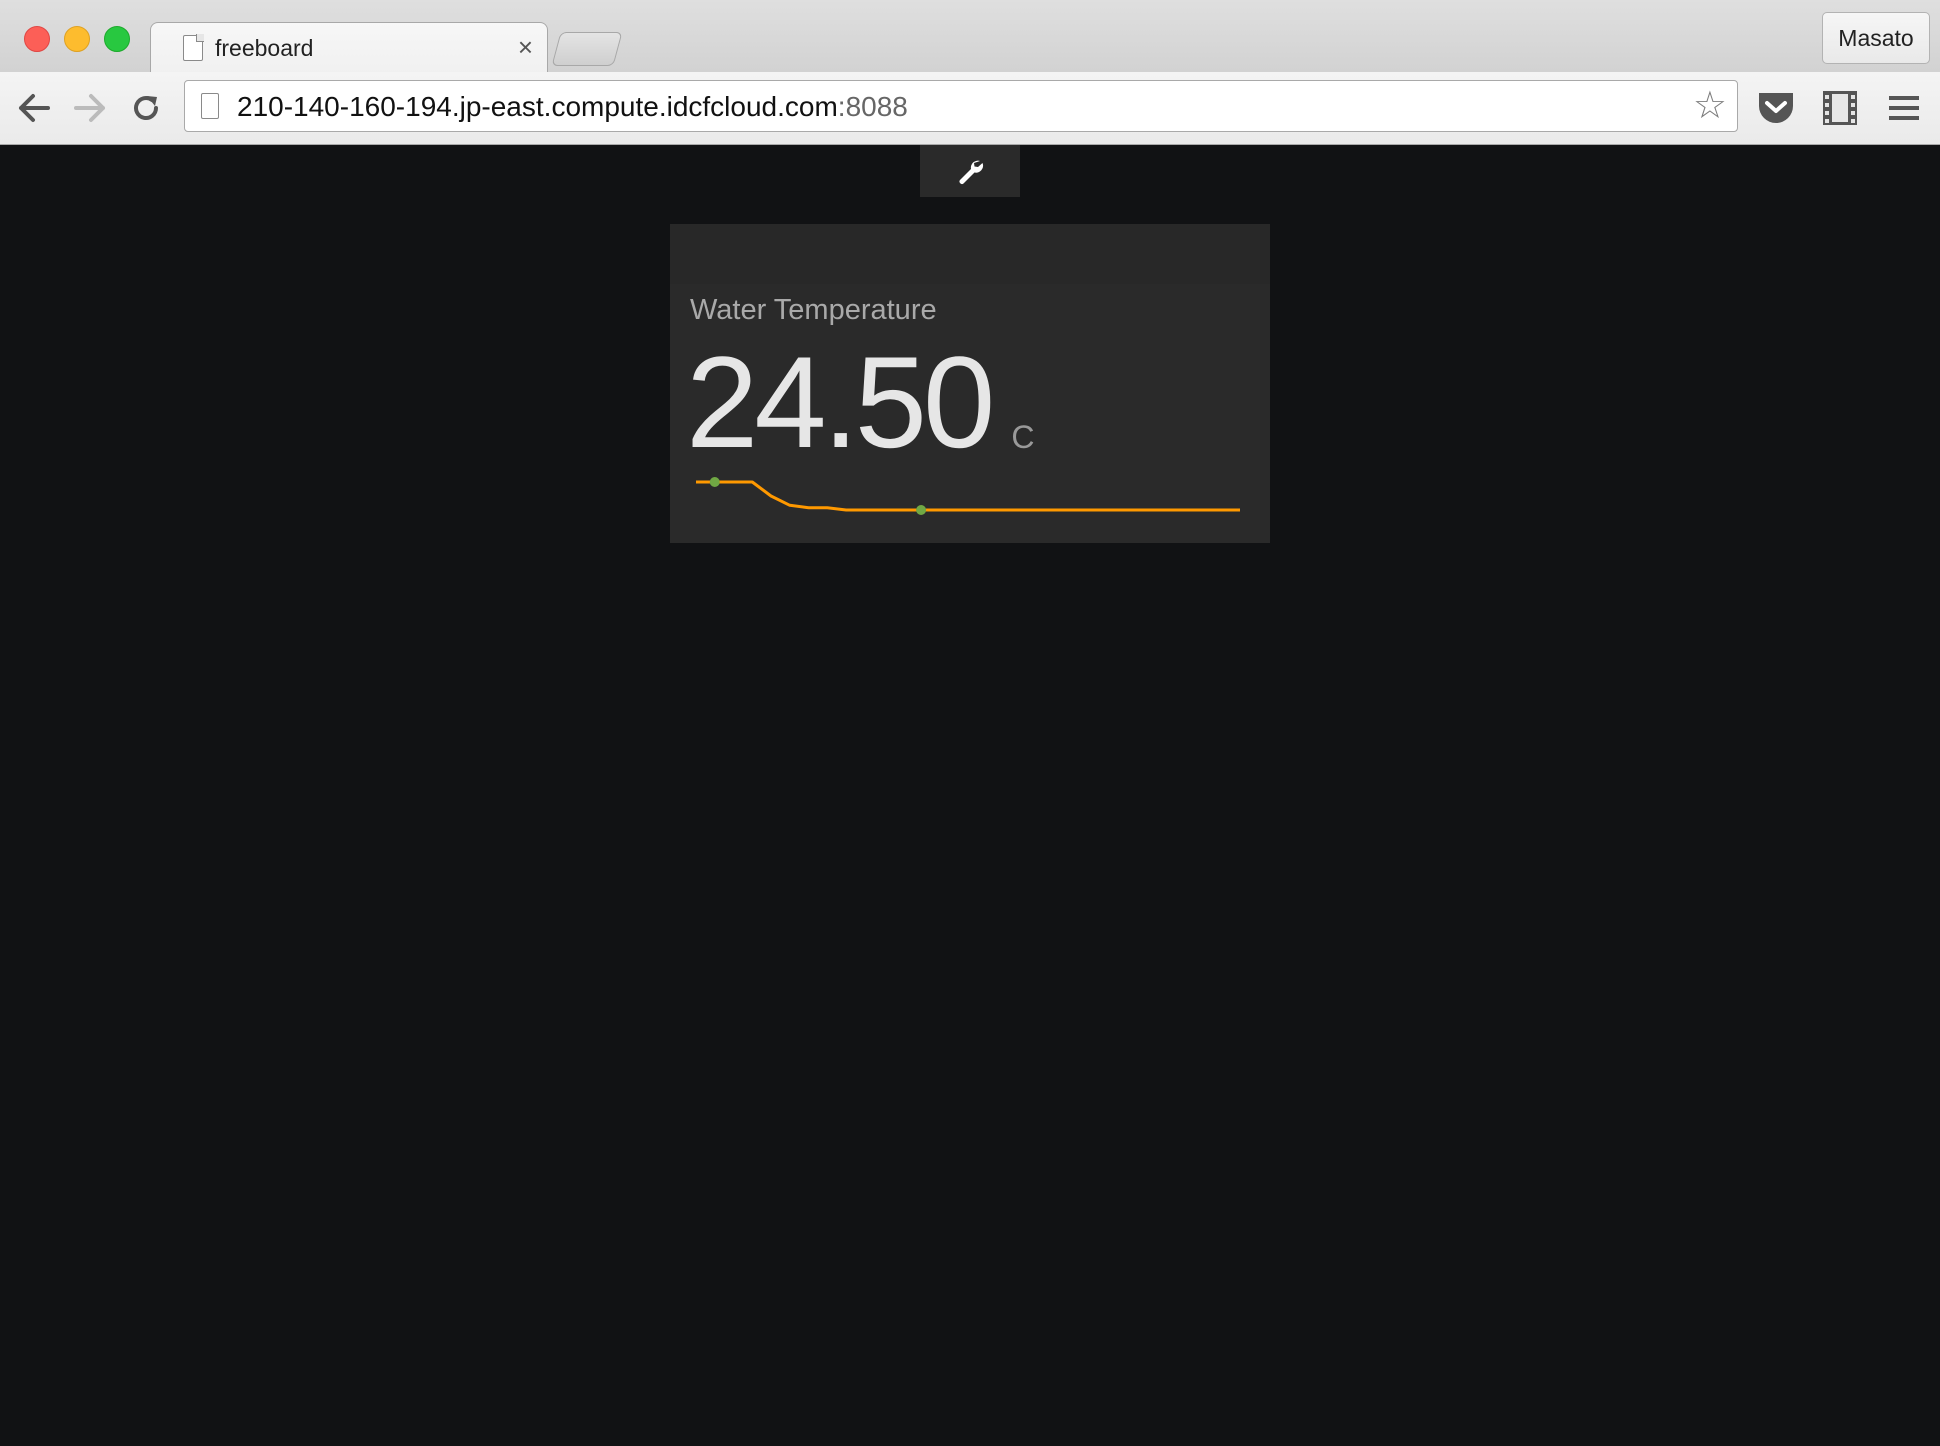 This screenshot has width=1940, height=1446. I want to click on film-strip-icon, so click(1840, 108).